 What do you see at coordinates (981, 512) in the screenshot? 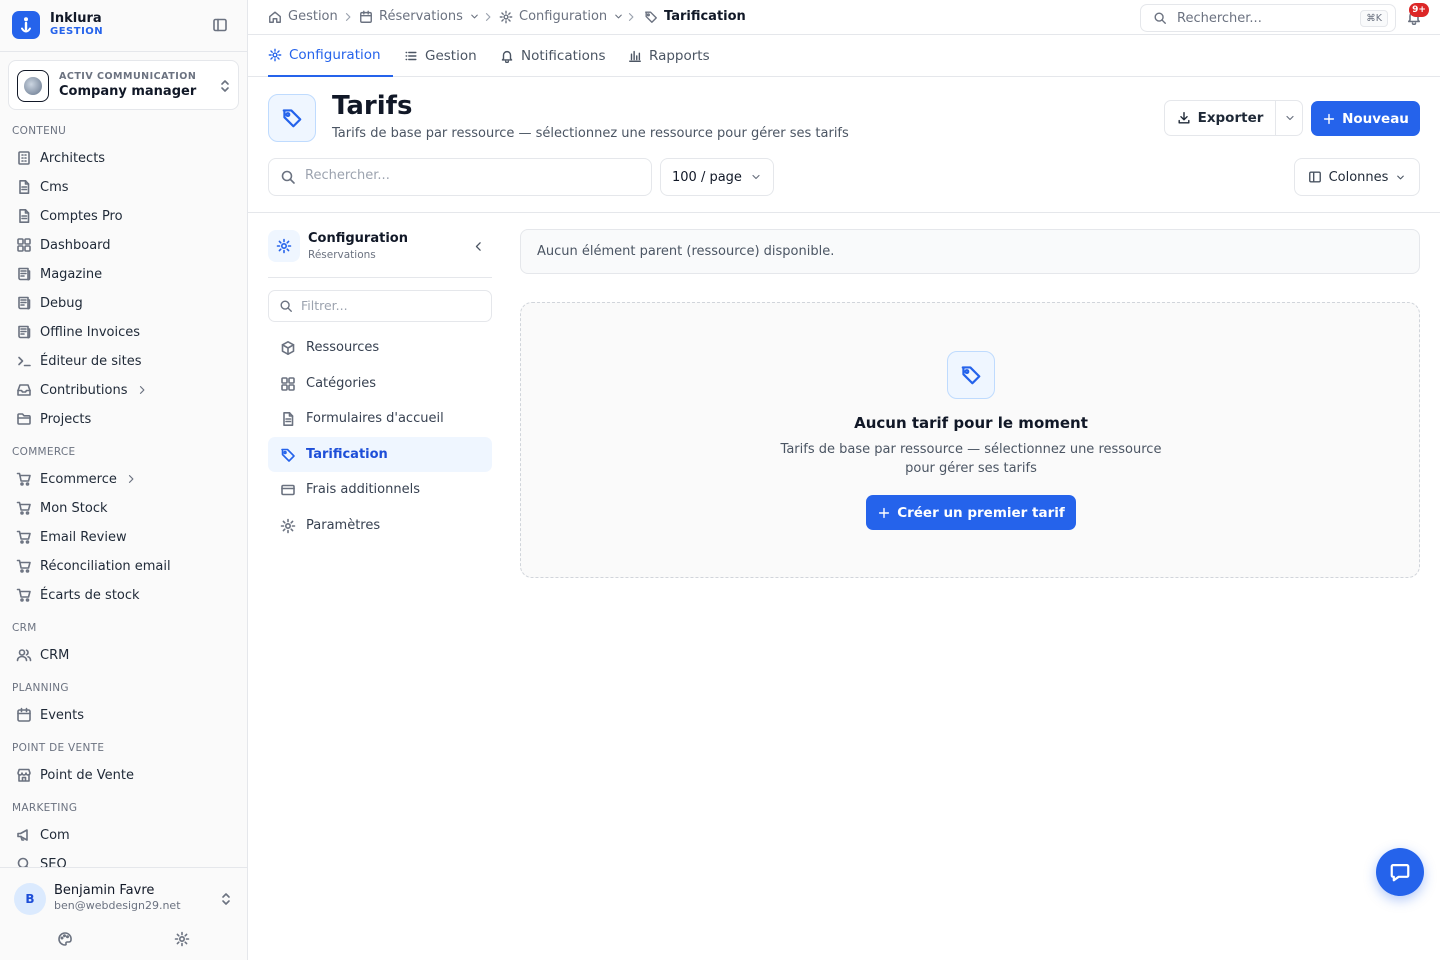
I see `create-first-tarif-label: Créer un premier tarif` at bounding box center [981, 512].